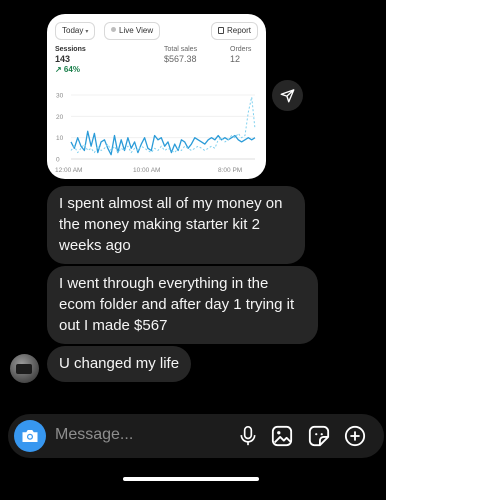 The width and height of the screenshot is (500, 500). What do you see at coordinates (163, 143) in the screenshot?
I see `chart-series-line-today` at bounding box center [163, 143].